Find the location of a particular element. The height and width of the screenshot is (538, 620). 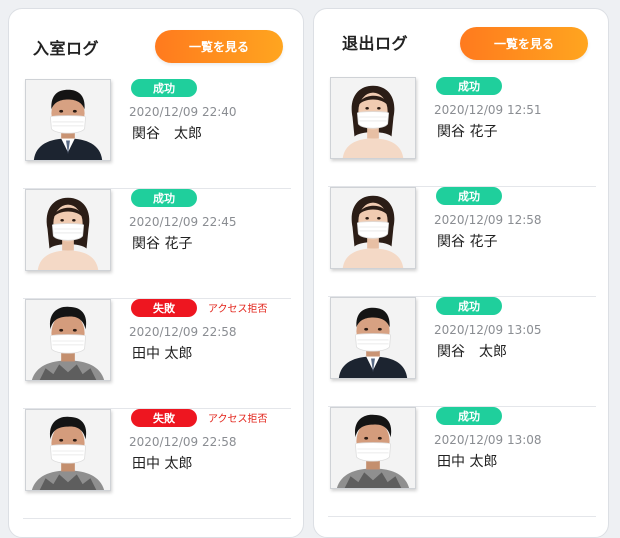

exit-log-item: 成功 2020/12/09 13:08 田中 太郎 is located at coordinates (462, 462).